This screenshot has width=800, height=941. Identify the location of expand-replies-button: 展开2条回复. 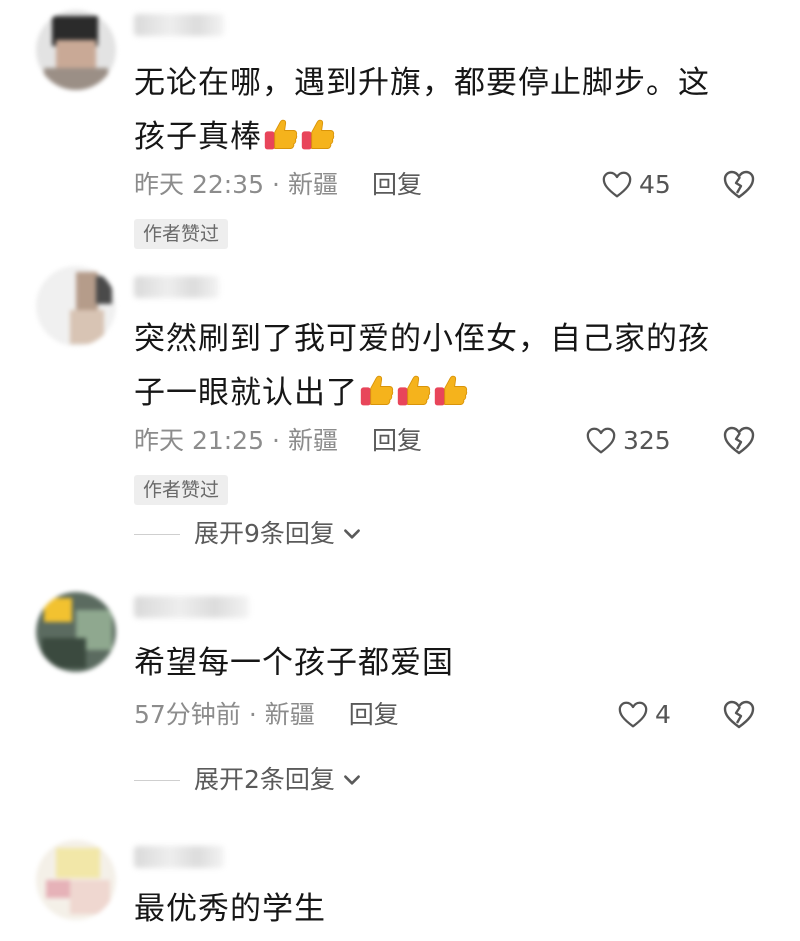
(248, 780).